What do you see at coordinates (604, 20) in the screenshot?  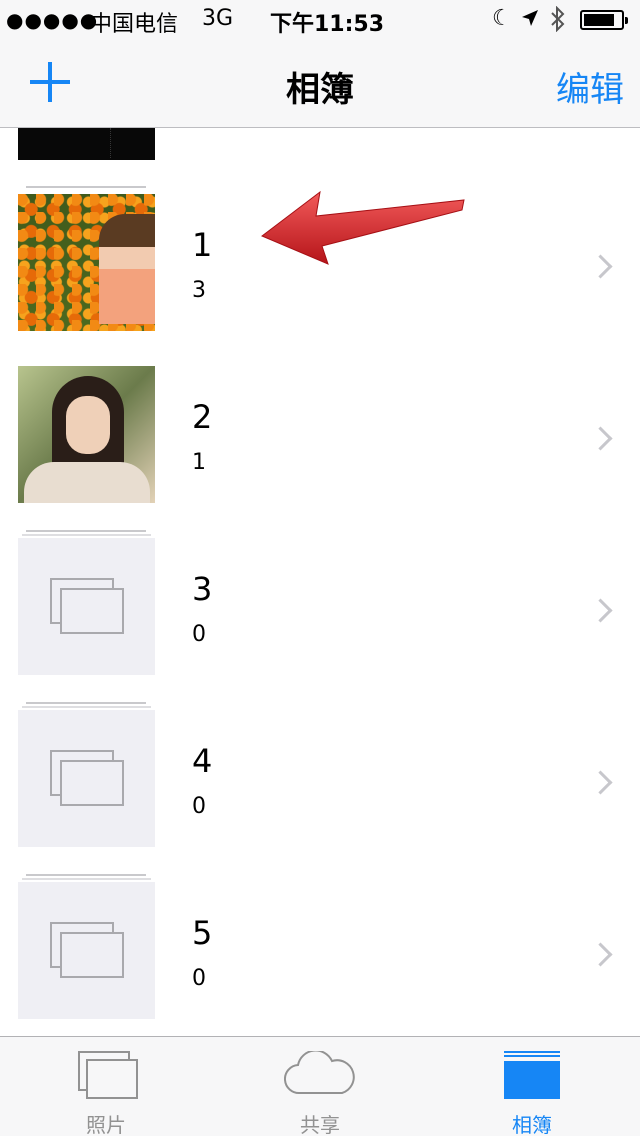 I see `battery-icon` at bounding box center [604, 20].